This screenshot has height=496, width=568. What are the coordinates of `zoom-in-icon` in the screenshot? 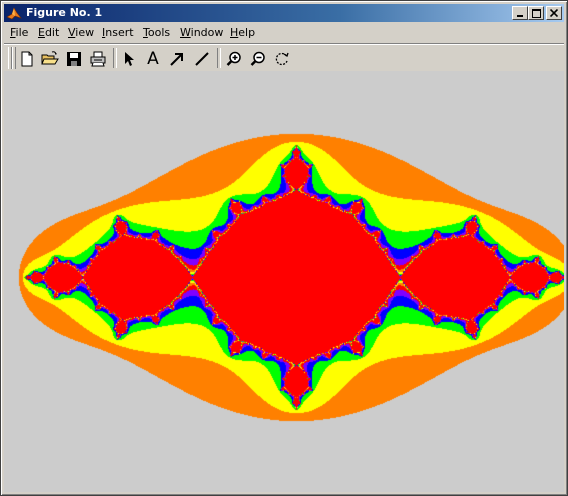 It's located at (233, 58).